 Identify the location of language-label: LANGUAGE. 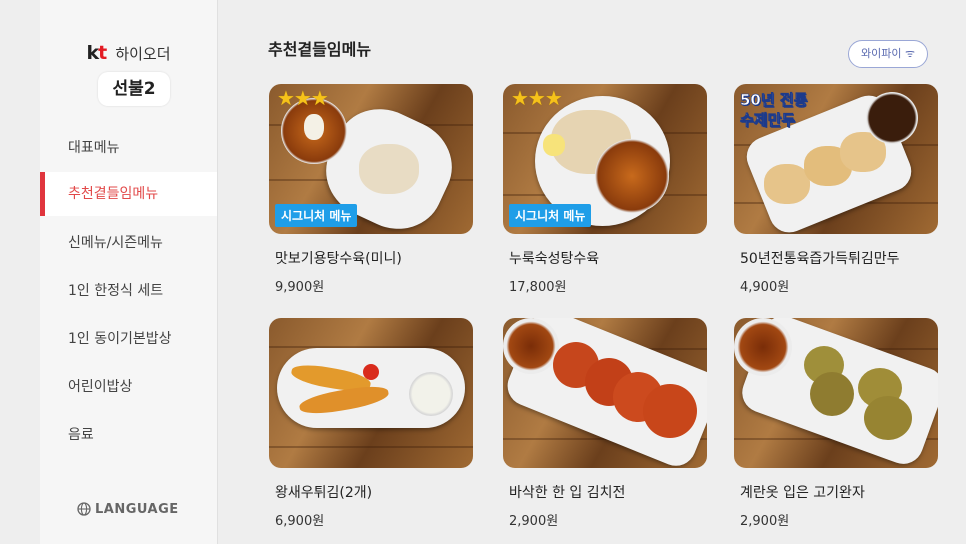
(137, 509).